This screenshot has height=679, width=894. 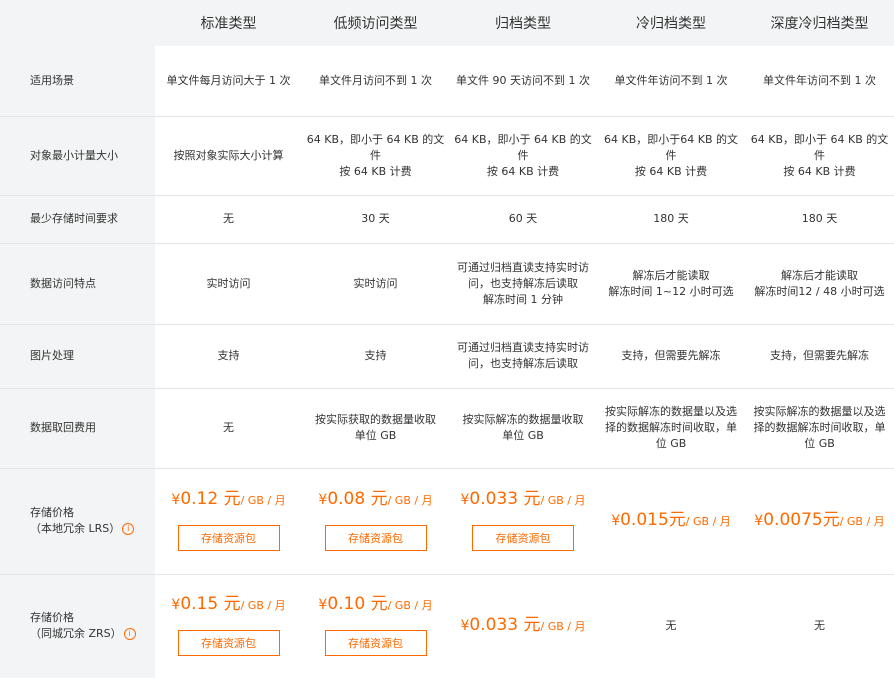 What do you see at coordinates (523, 625) in the screenshot?
I see `zrs-price-archive: ¥0.033 元/ GB / 月` at bounding box center [523, 625].